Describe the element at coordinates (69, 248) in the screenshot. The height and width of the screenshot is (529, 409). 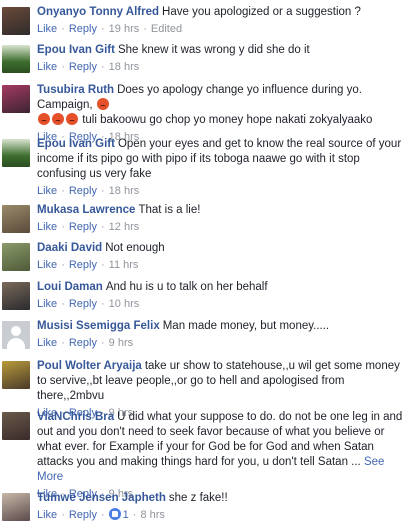
I see `comment-author: Daaki David` at that location.